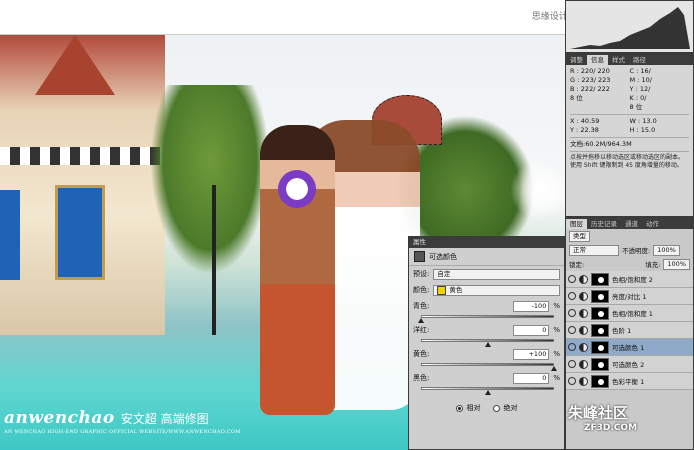  Describe the element at coordinates (604, 224) in the screenshot. I see `tab-history: 历史记录` at that location.